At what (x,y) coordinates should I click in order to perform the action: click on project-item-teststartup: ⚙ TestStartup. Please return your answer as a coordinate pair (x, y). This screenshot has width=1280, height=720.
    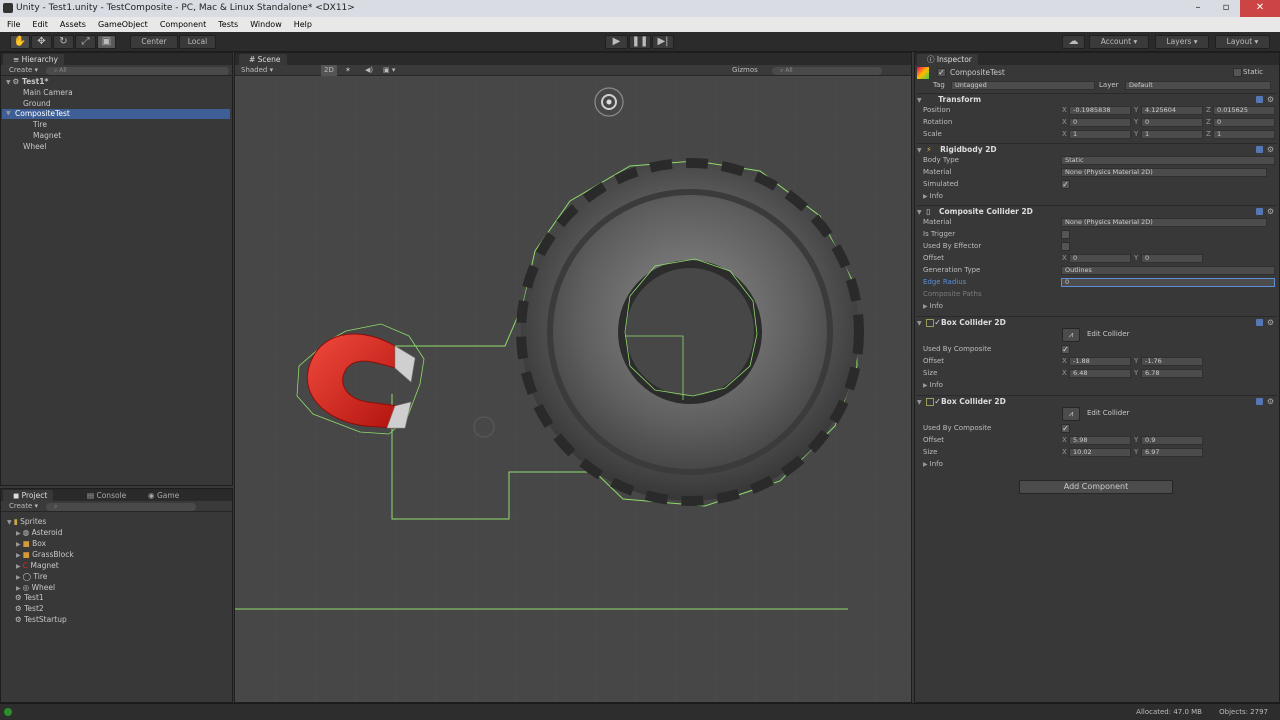
    Looking at the image, I should click on (41, 620).